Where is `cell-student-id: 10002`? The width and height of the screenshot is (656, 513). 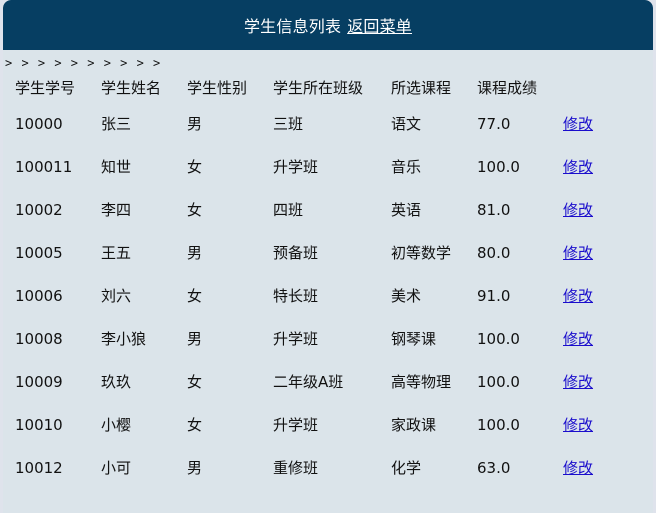
cell-student-id: 10002 is located at coordinates (39, 209).